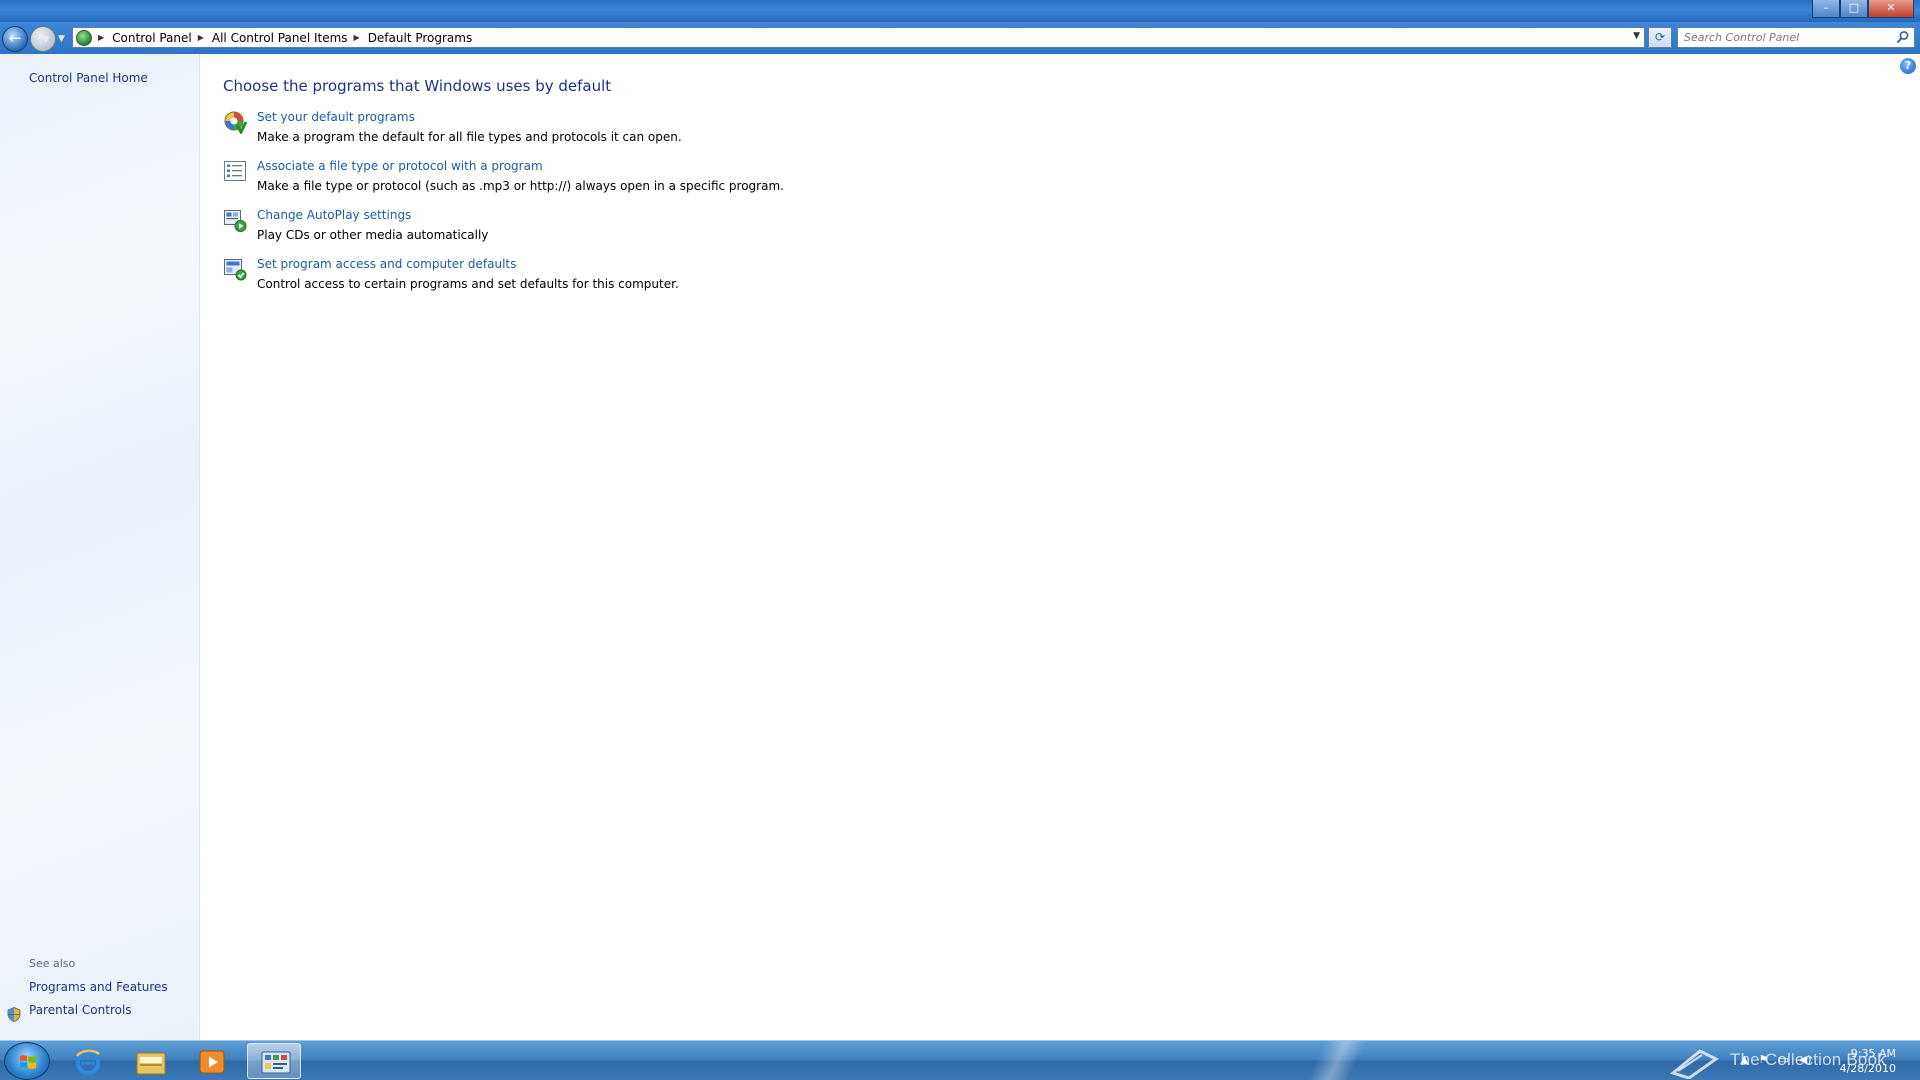 This screenshot has height=1080, width=1920. What do you see at coordinates (1867, 1068) in the screenshot?
I see `clock-date: 4/28/2010` at bounding box center [1867, 1068].